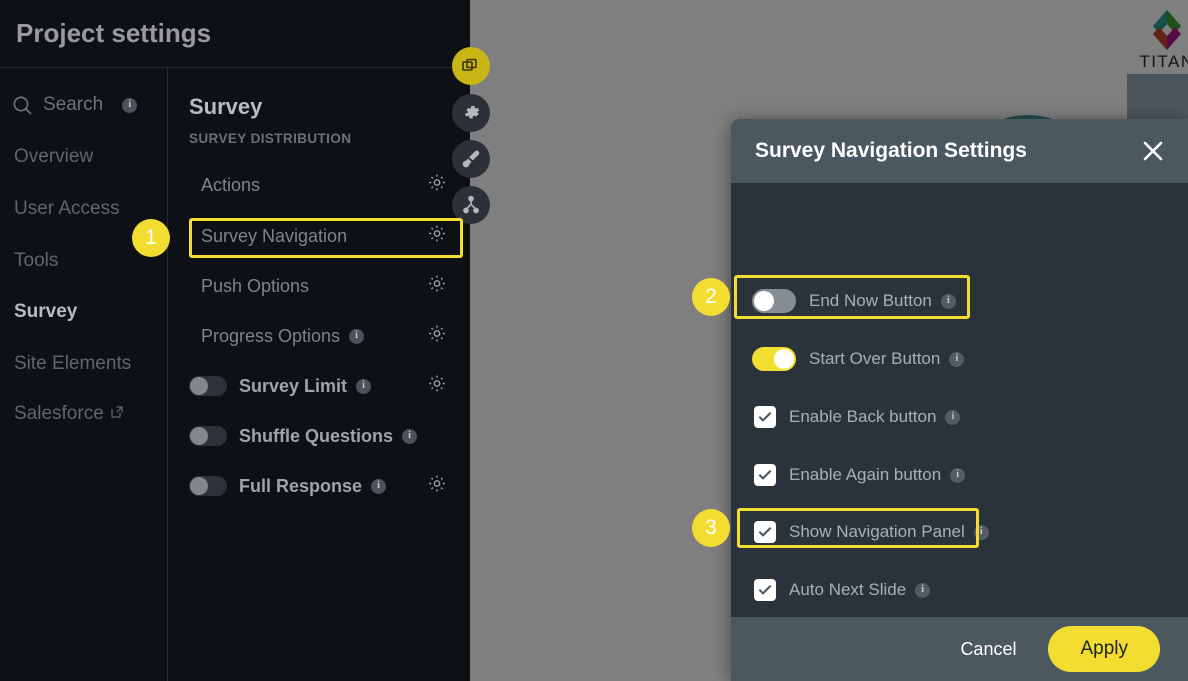  Describe the element at coordinates (226, 106) in the screenshot. I see `detail-title: Survey` at that location.